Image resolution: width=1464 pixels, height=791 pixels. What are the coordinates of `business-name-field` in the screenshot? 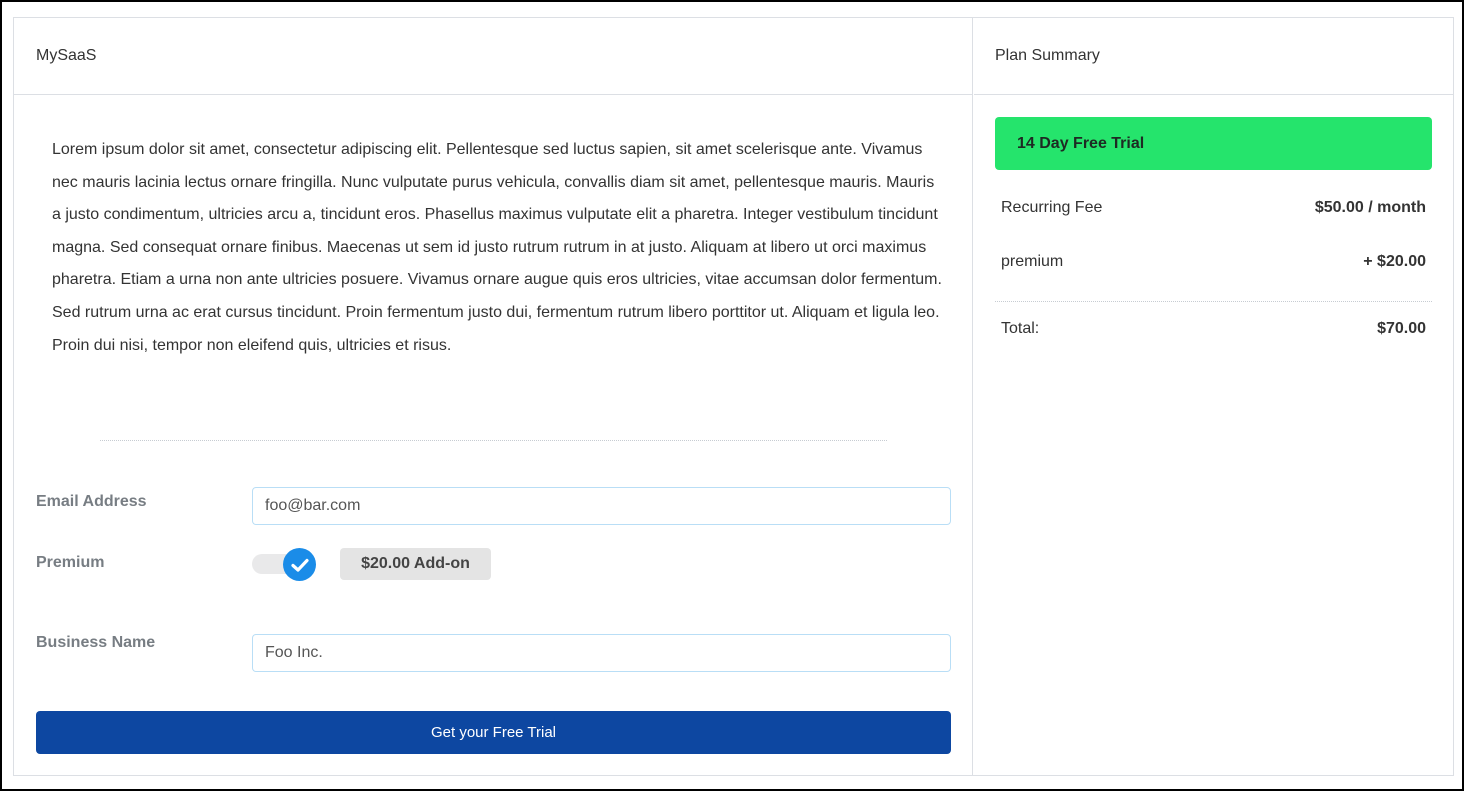 It's located at (601, 653).